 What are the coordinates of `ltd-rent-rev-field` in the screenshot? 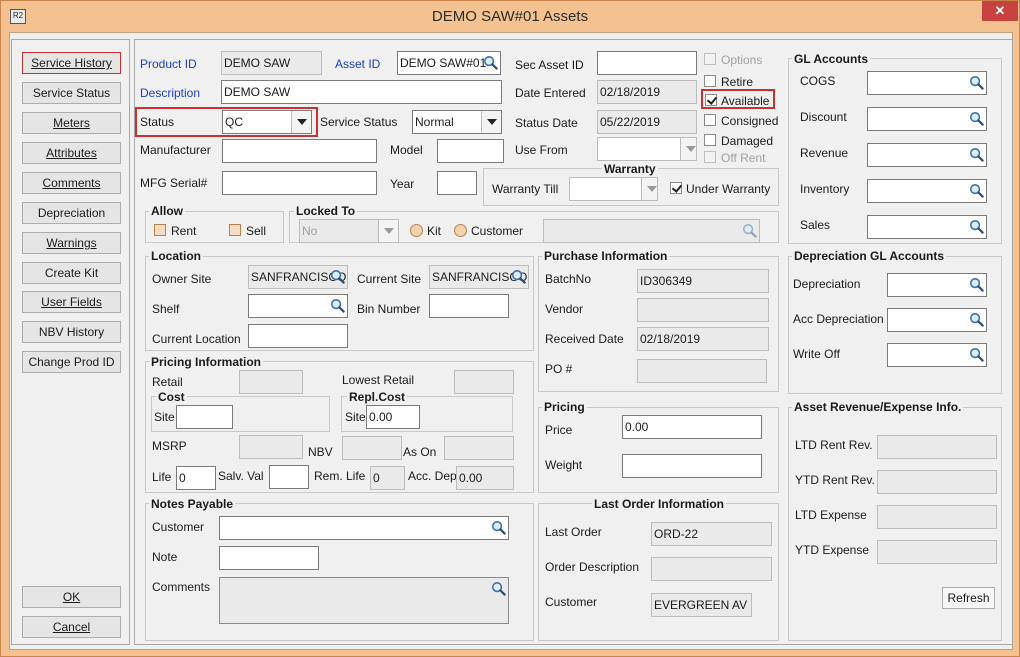 It's located at (937, 447).